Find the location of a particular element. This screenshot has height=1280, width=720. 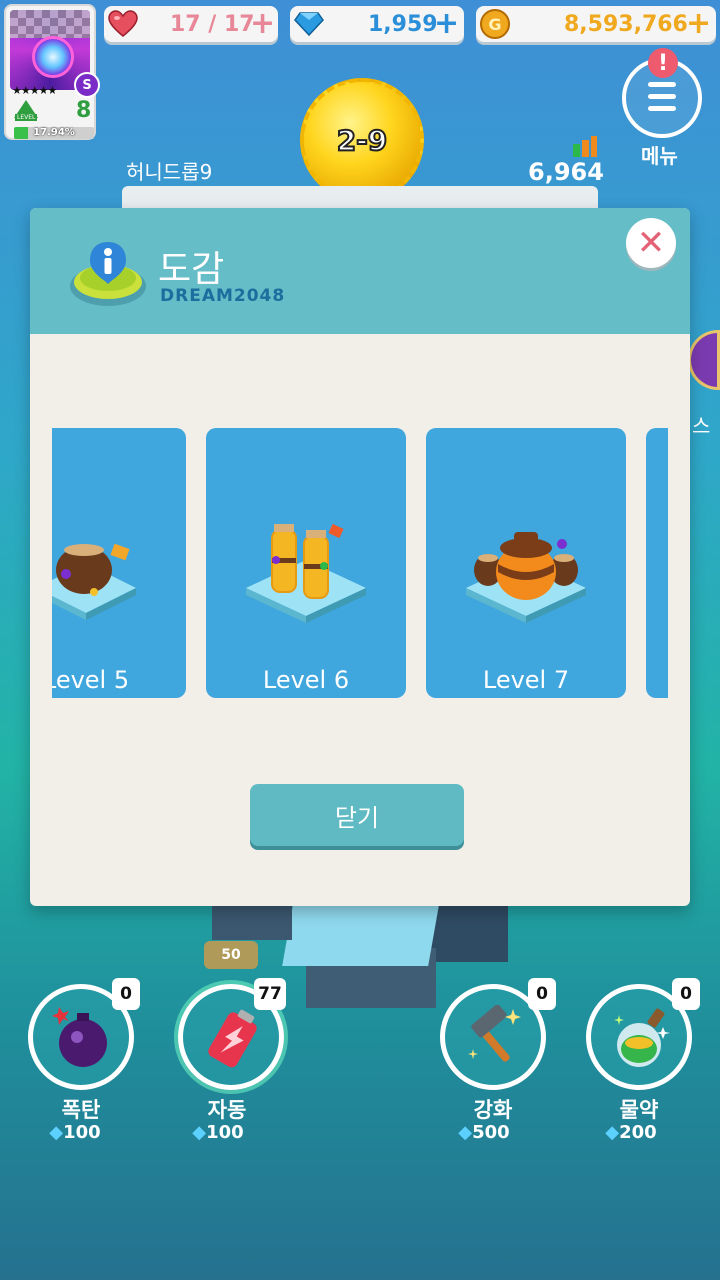

player-avatar-card: ★★★★★ S LEVEL 8 17.94% is located at coordinates (52, 72).